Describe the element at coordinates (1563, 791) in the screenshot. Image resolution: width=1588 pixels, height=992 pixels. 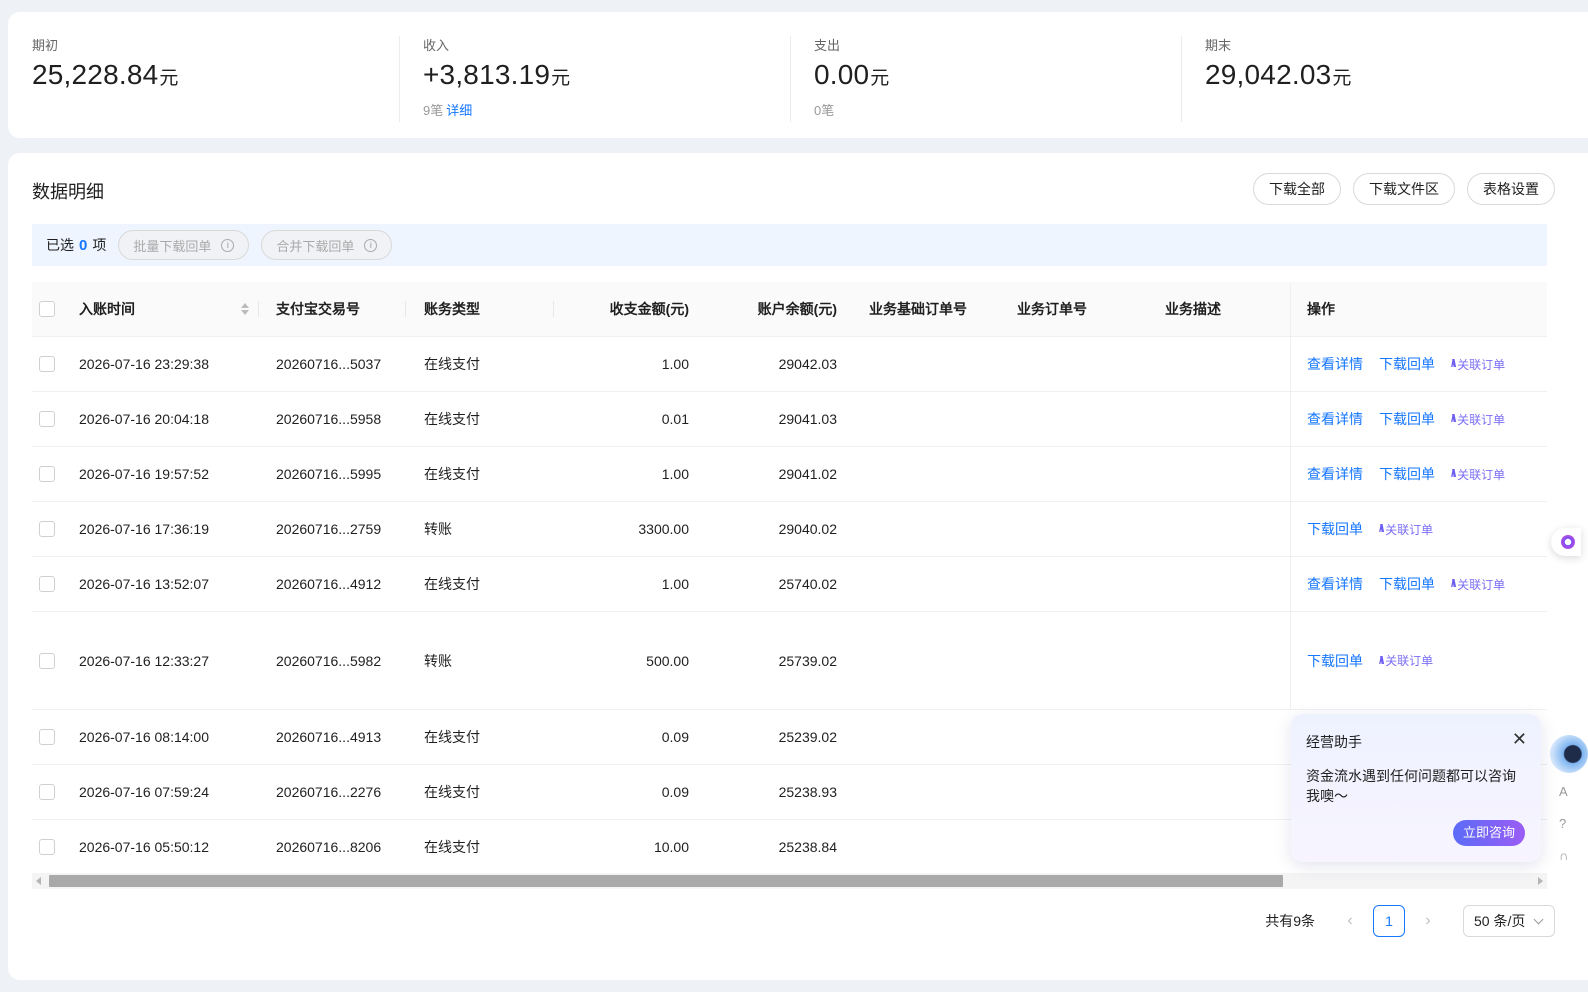
I see `sidebar-glyph-icon: A` at that location.